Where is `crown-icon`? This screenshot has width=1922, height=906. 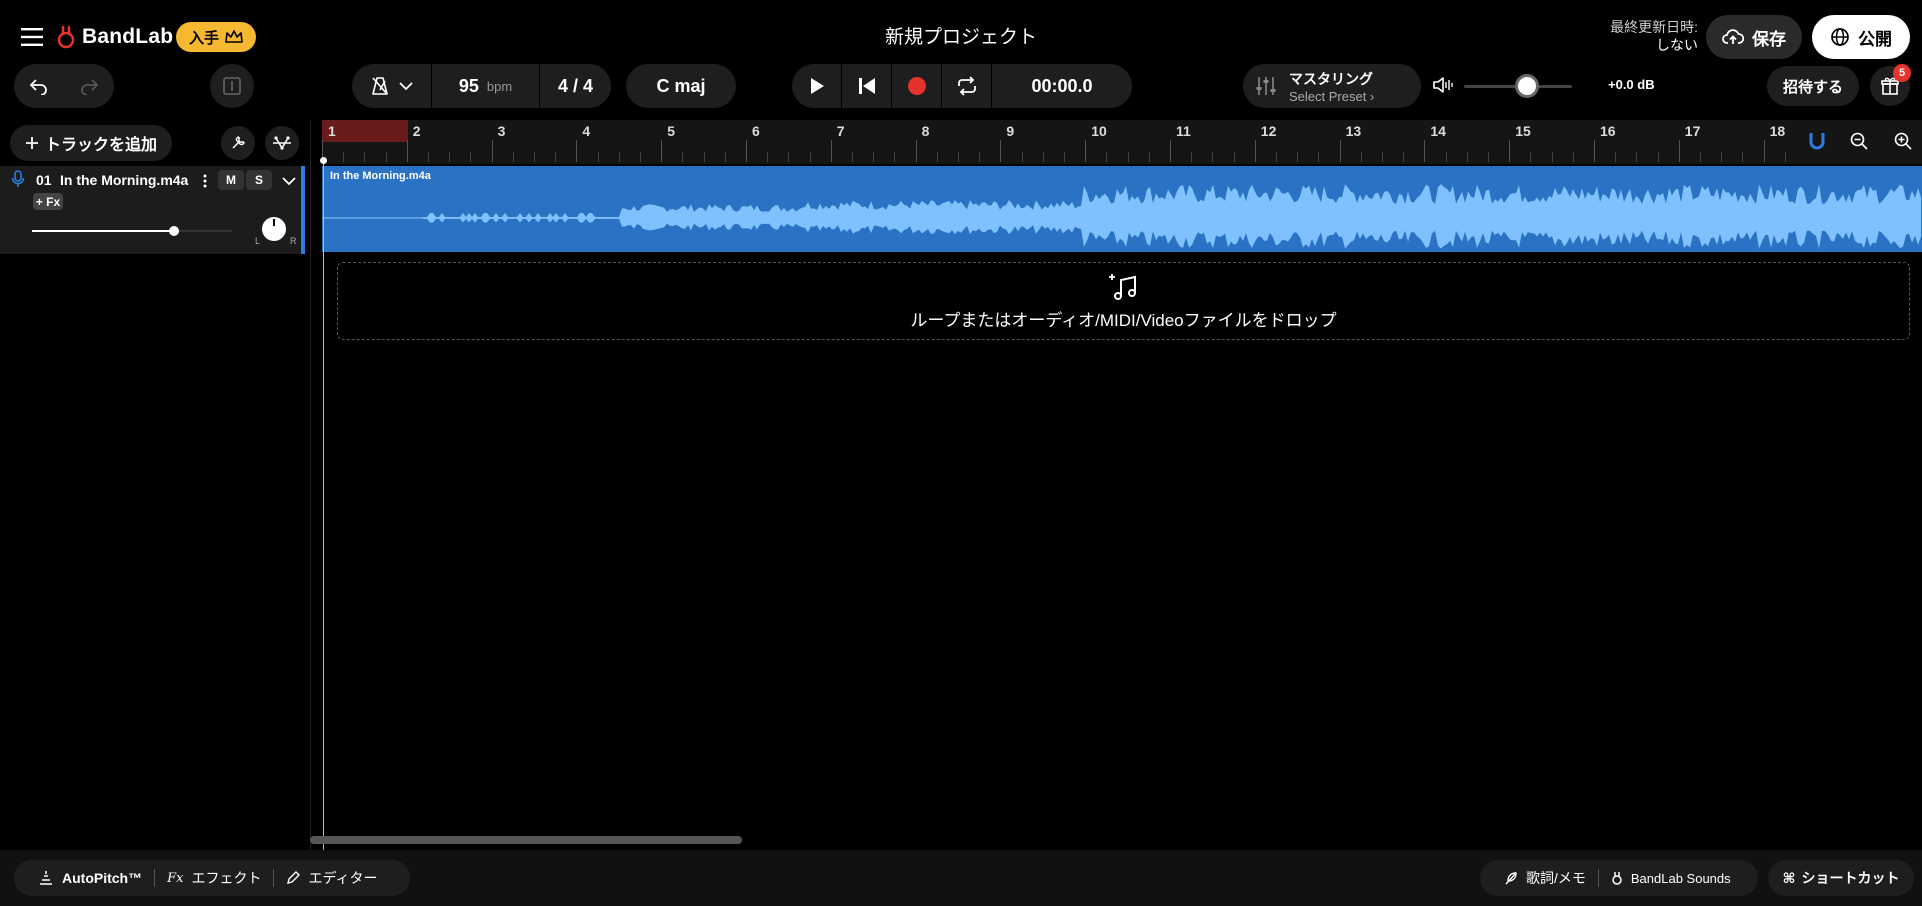 crown-icon is located at coordinates (234, 36).